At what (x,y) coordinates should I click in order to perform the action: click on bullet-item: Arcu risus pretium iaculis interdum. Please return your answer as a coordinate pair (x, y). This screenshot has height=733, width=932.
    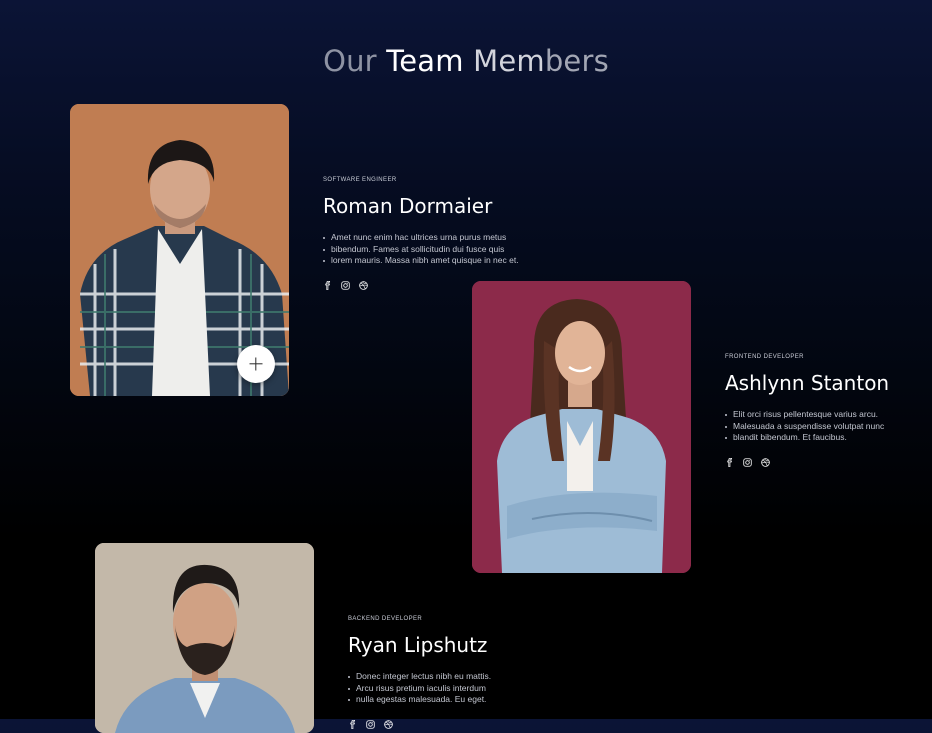
    Looking at the image, I should click on (419, 689).